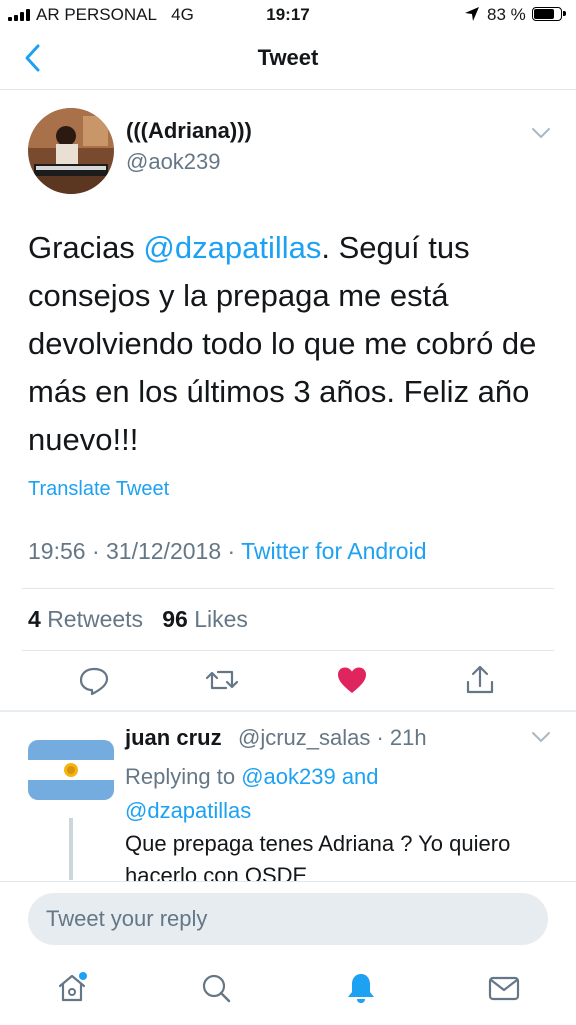  Describe the element at coordinates (205, 619) in the screenshot. I see `likes-count-link: 96 Likes` at that location.